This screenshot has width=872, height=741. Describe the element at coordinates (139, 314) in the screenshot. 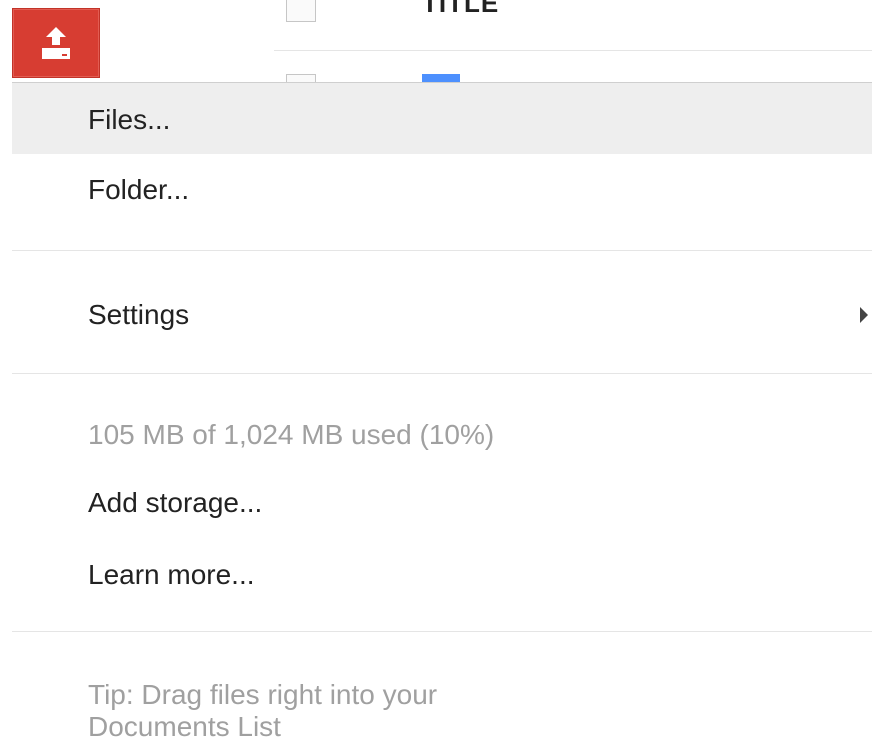

I see `menu-item-settings-label: Settings` at that location.